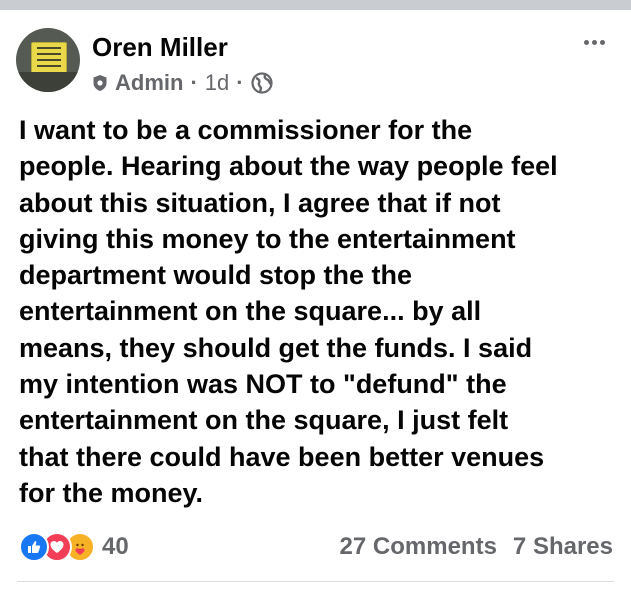  I want to click on avatar, so click(48, 60).